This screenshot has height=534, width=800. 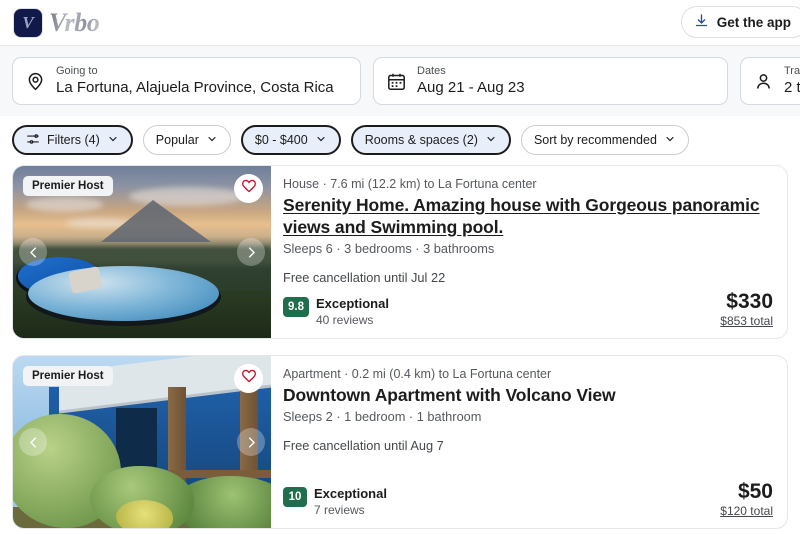 I want to click on get-the-app-label: Get the app, so click(x=753, y=22).